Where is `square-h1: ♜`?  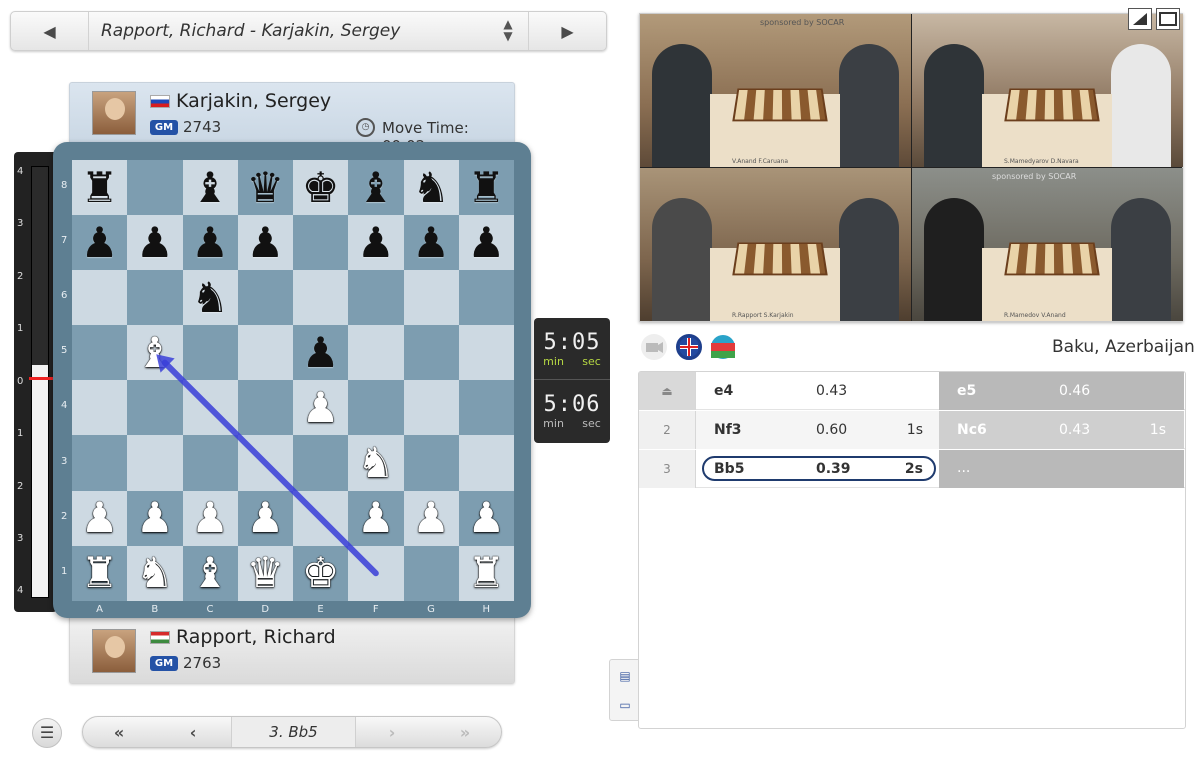
square-h1: ♜ is located at coordinates (486, 573).